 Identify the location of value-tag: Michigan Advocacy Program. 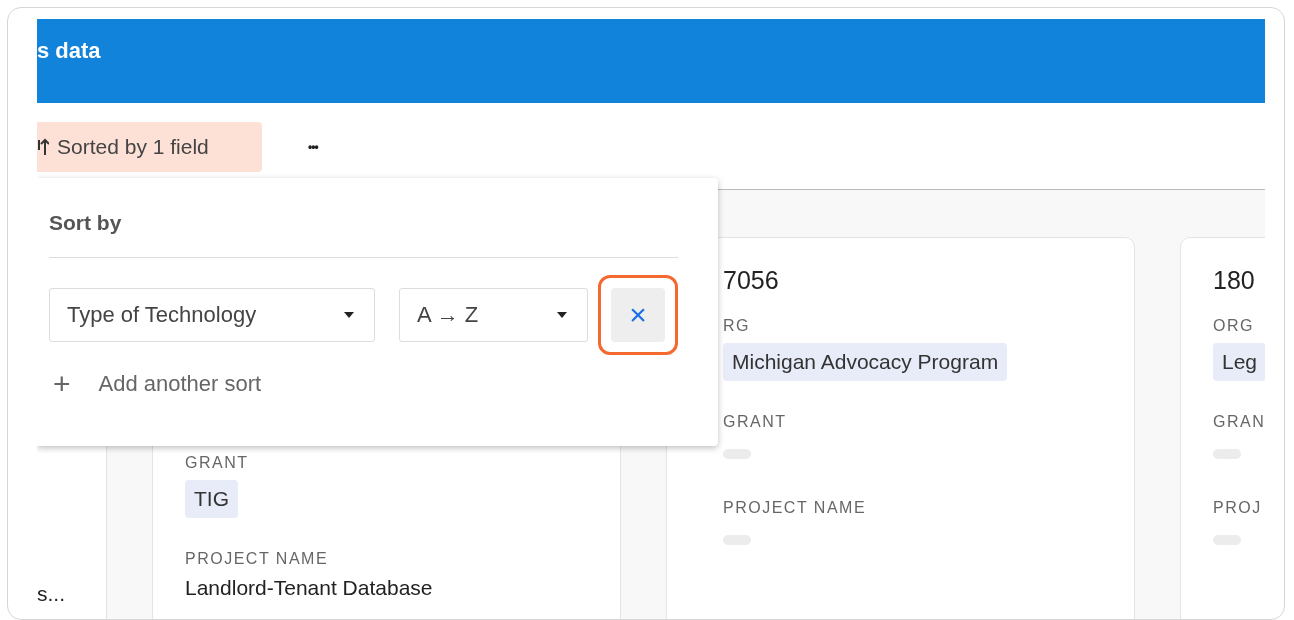
(865, 362).